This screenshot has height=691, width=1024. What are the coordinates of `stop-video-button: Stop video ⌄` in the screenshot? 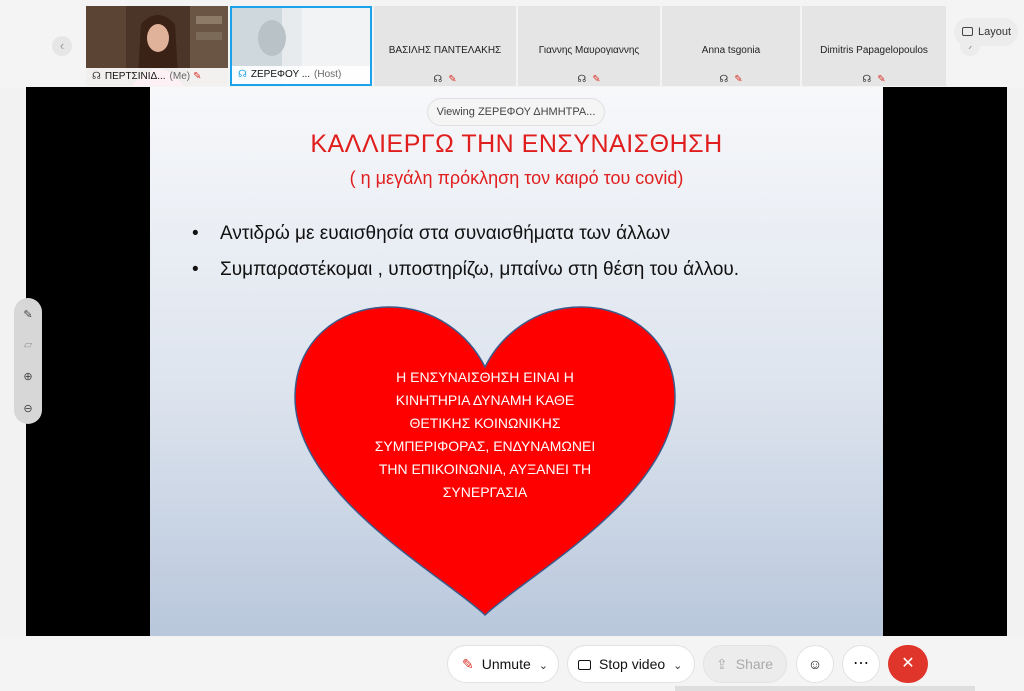 It's located at (631, 664).